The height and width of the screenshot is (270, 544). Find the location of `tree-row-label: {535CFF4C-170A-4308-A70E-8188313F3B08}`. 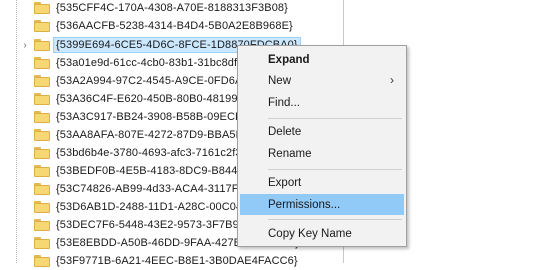

tree-row-label: {535CFF4C-170A-4308-A70E-8188313F3B08} is located at coordinates (172, 8).